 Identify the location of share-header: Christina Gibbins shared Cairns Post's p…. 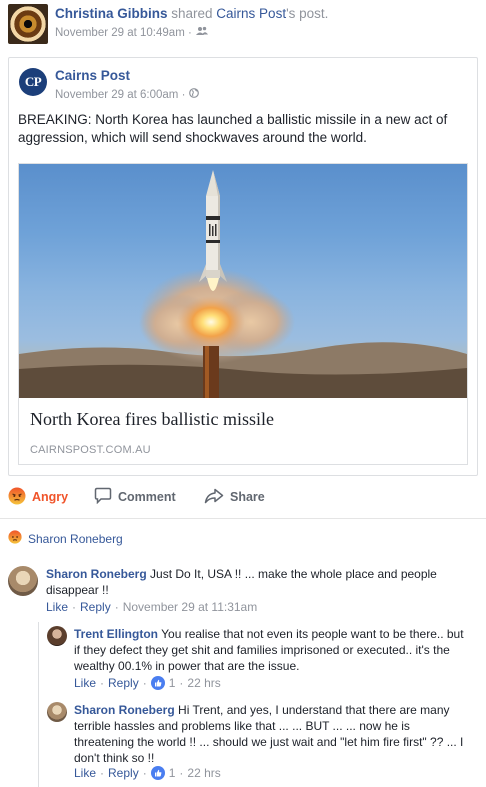
(191, 13).